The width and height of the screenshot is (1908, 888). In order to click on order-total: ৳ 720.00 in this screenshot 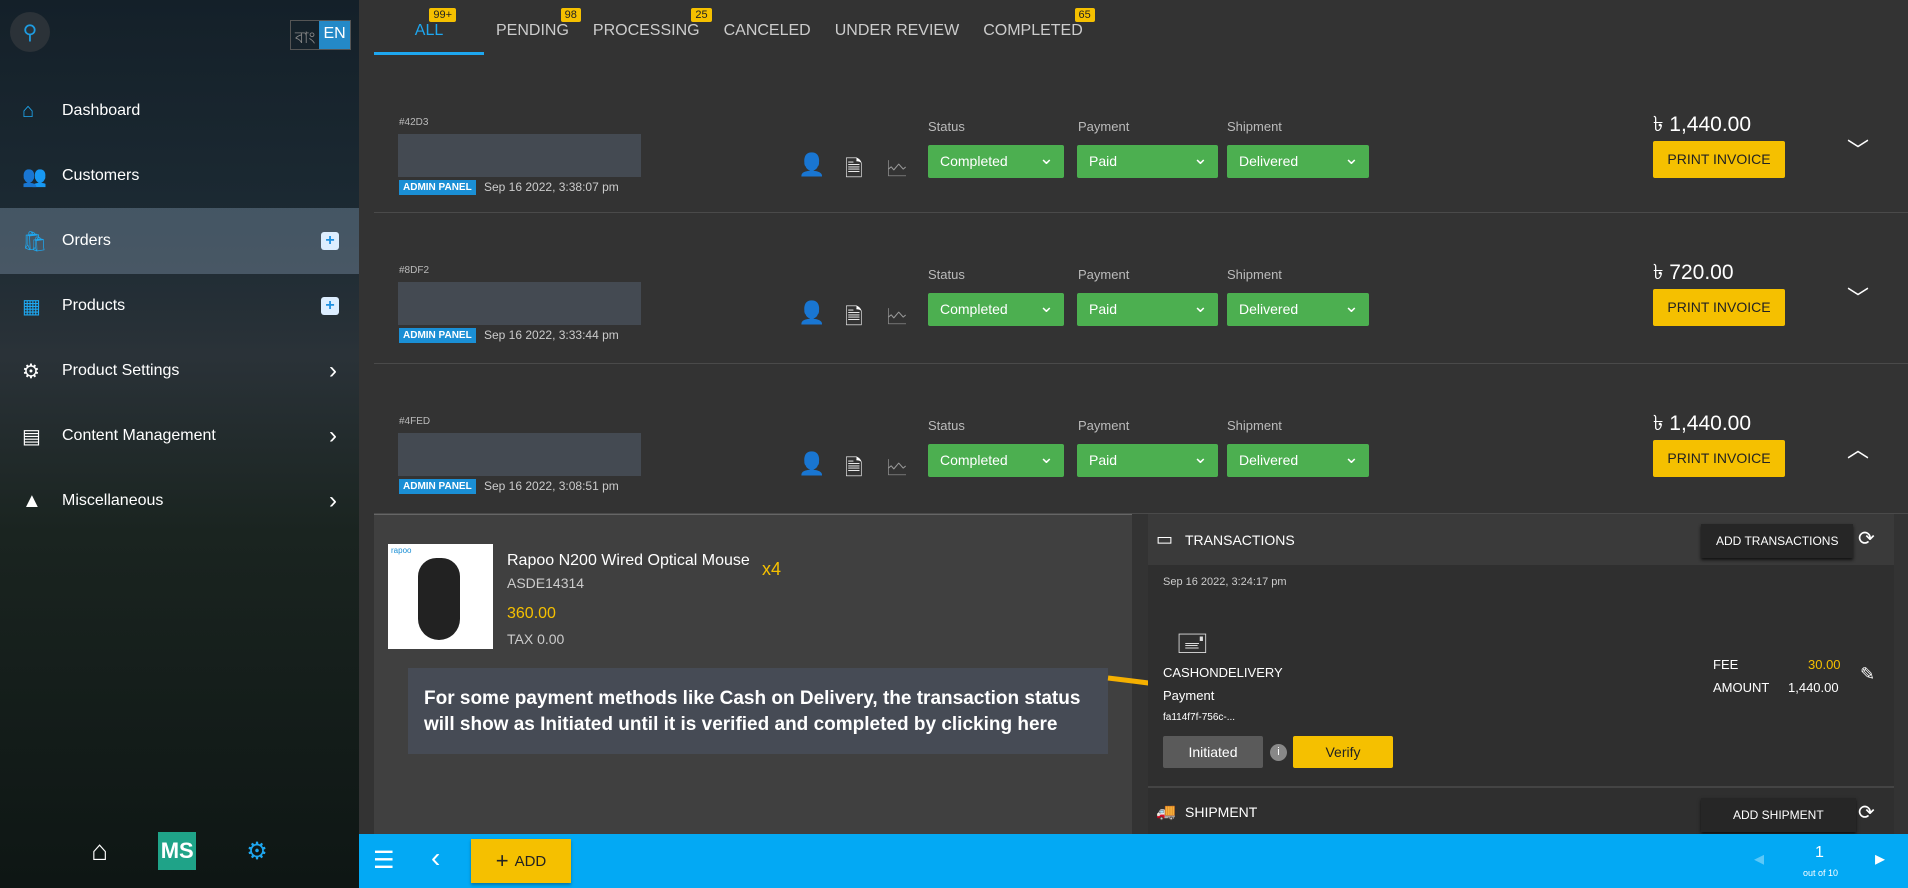, I will do `click(1693, 272)`.